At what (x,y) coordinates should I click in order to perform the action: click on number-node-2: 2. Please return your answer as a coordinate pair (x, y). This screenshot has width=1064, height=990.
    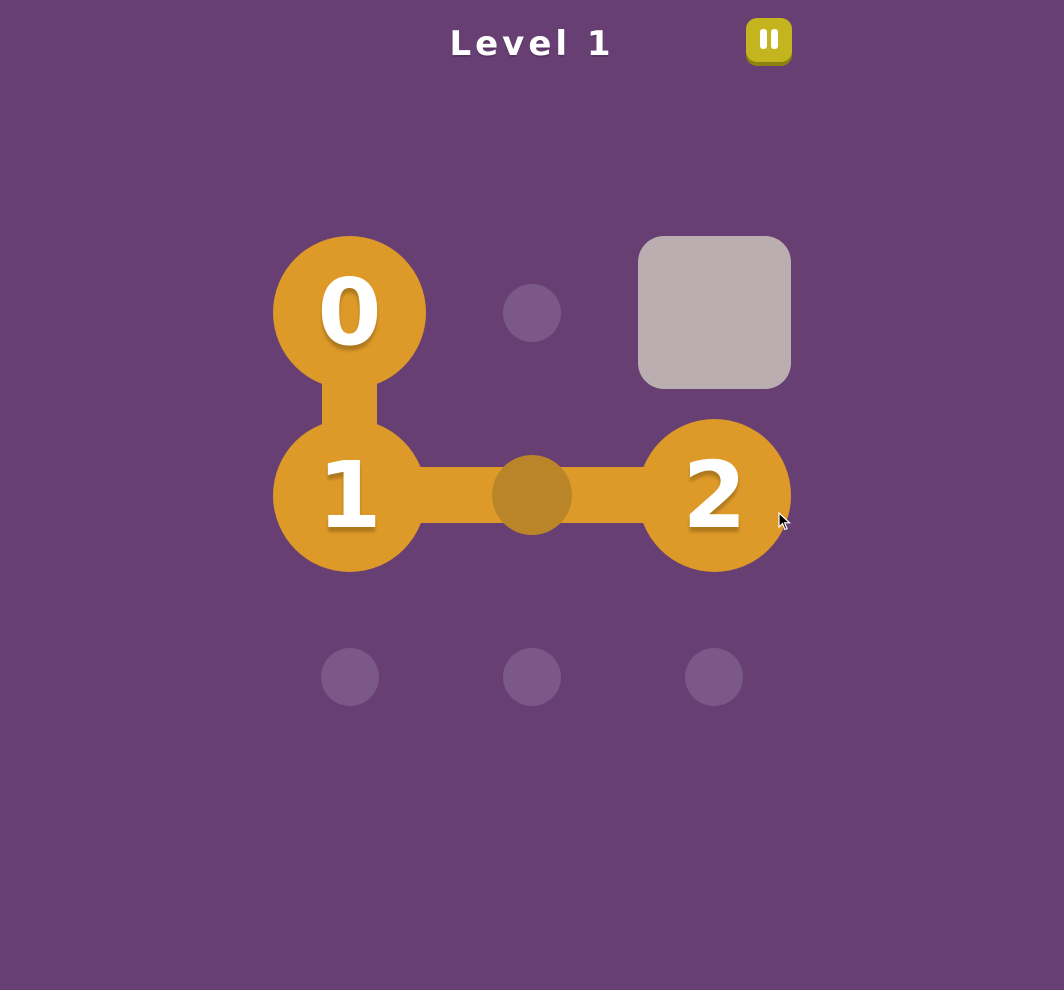
    Looking at the image, I should click on (714, 495).